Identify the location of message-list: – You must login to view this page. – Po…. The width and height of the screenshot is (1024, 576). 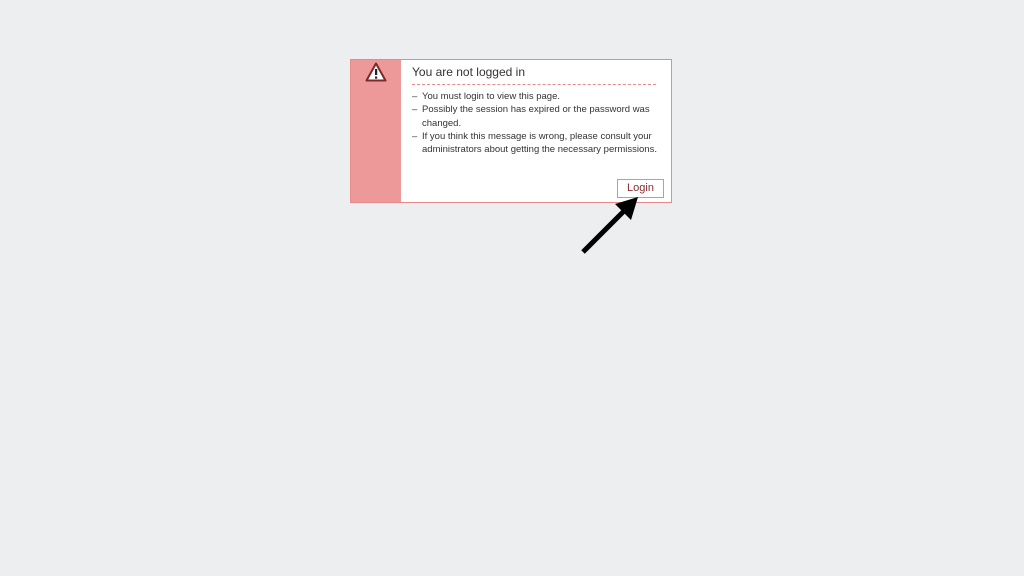
(537, 123).